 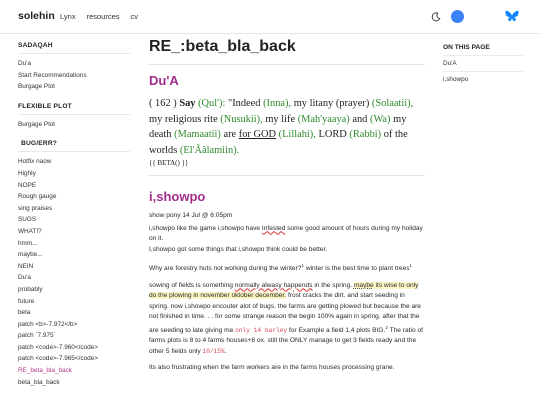 What do you see at coordinates (169, 163) in the screenshot?
I see `verse-reference: {{ BETA() }}` at bounding box center [169, 163].